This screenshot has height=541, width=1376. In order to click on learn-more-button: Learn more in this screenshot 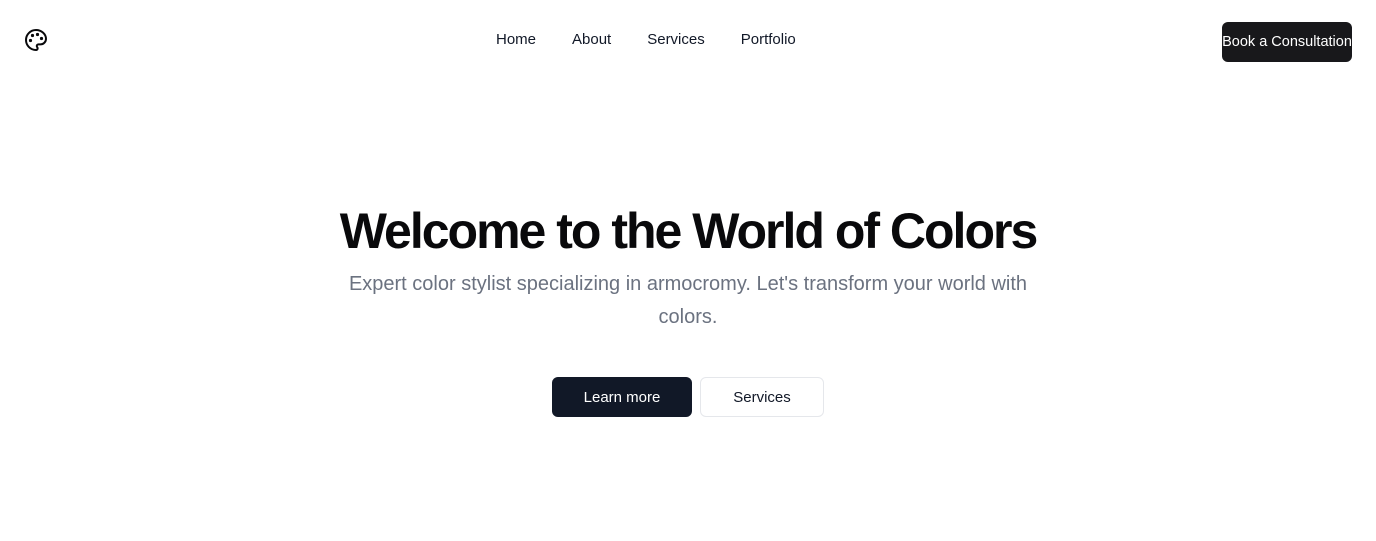, I will do `click(622, 397)`.